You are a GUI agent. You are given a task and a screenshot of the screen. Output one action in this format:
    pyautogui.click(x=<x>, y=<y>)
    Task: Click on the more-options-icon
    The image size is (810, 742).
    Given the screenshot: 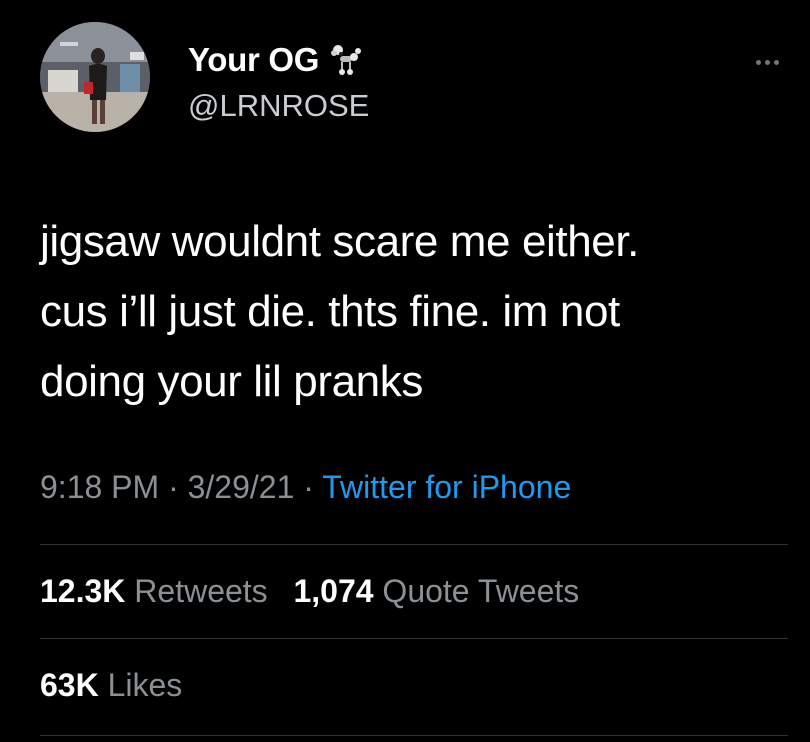 What is the action you would take?
    pyautogui.click(x=773, y=62)
    